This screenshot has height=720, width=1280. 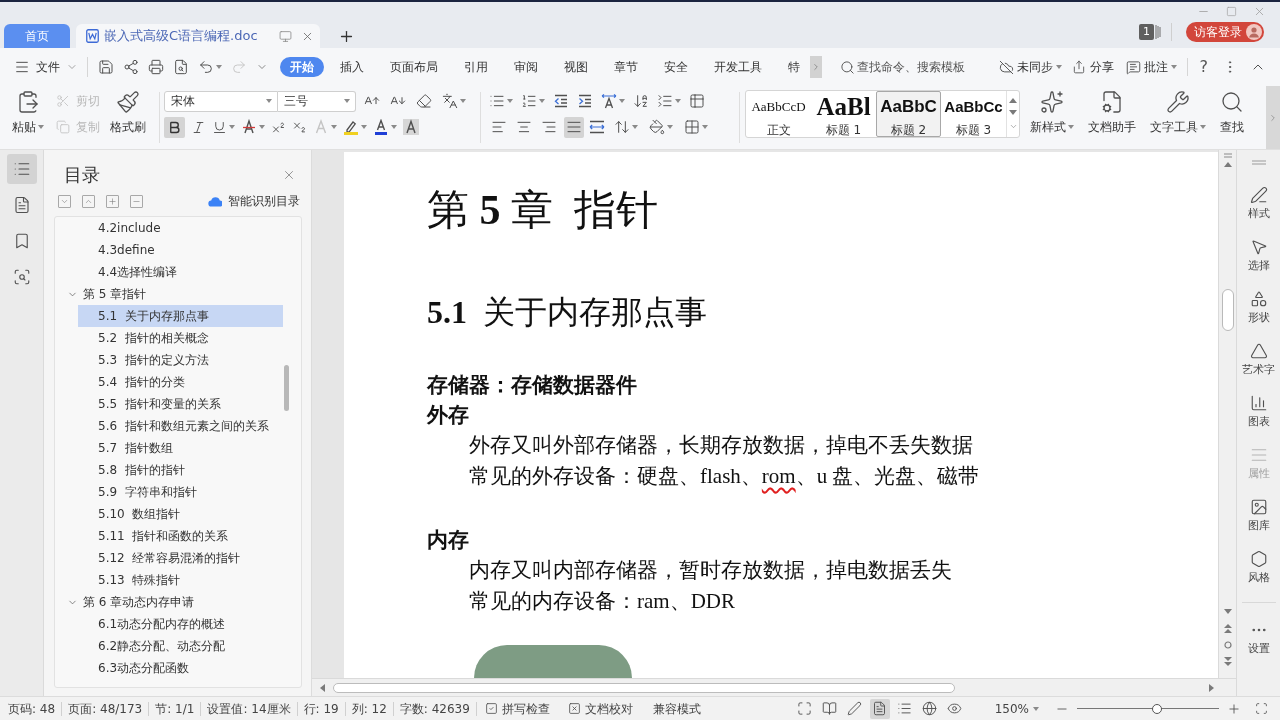 I want to click on list-icon, so click(x=21, y=169).